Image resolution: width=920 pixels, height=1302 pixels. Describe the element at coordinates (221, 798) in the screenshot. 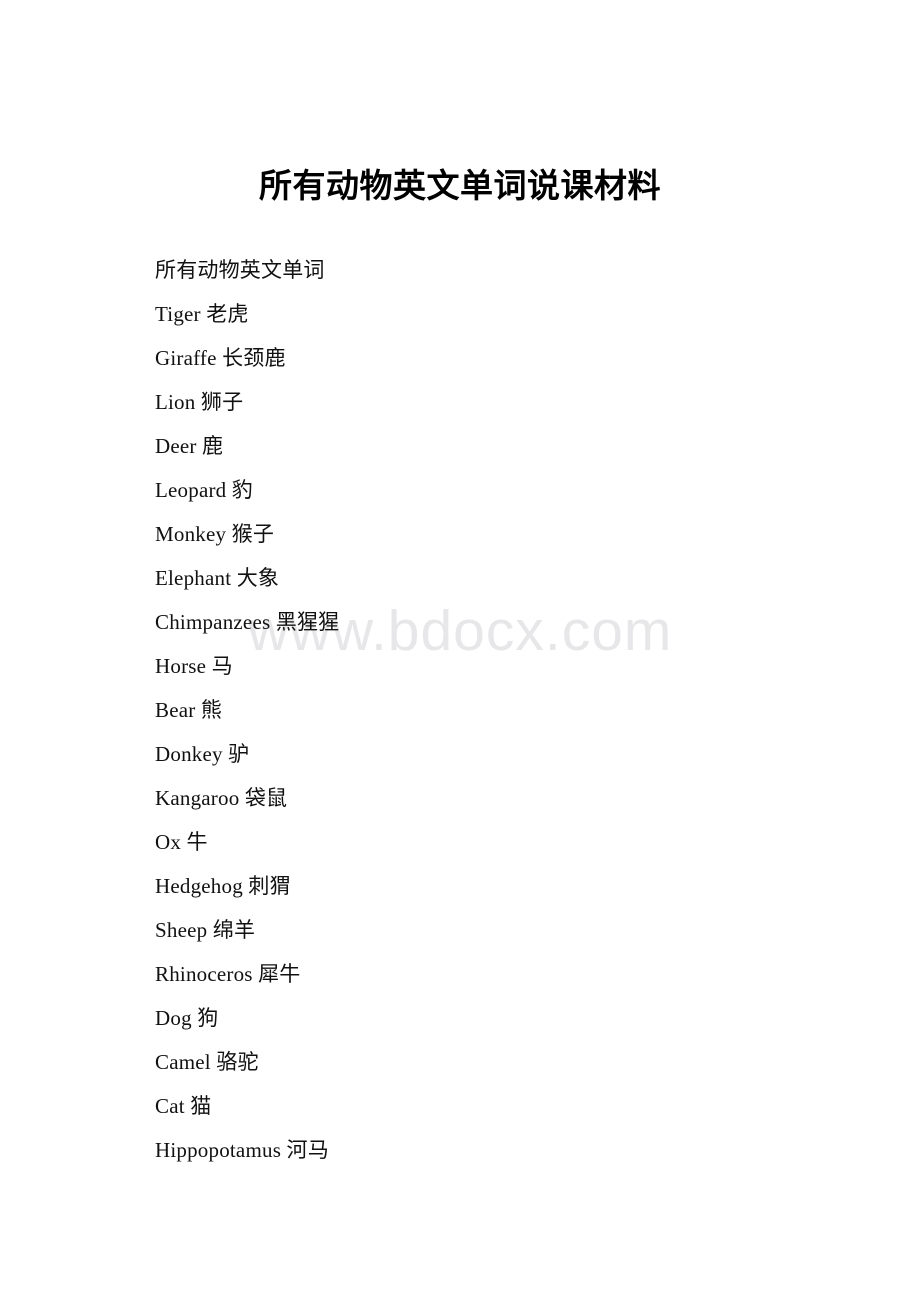

I see `list-item: Kangaroo 袋鼠` at that location.